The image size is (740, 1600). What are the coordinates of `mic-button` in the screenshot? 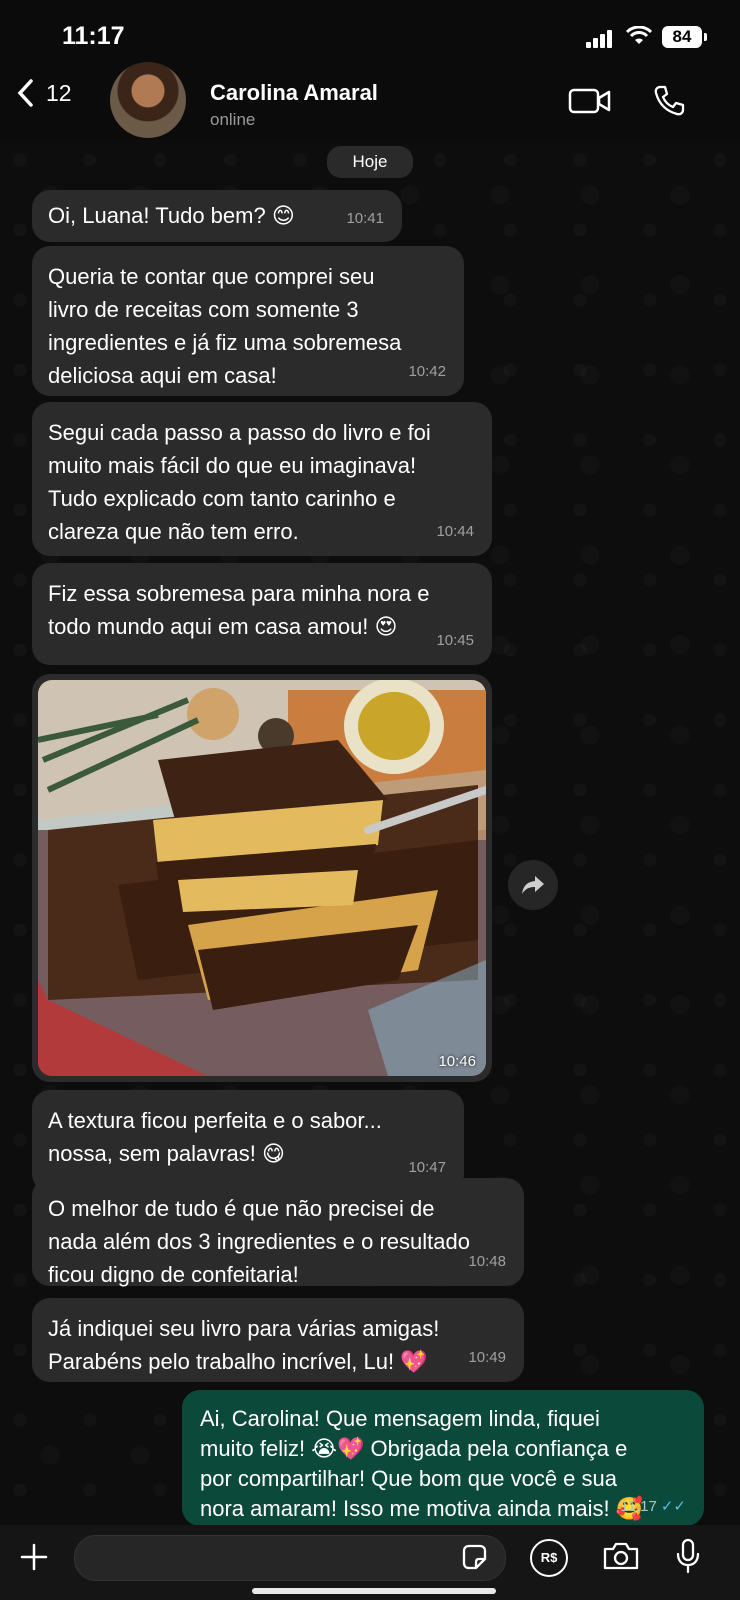 It's located at (688, 1558).